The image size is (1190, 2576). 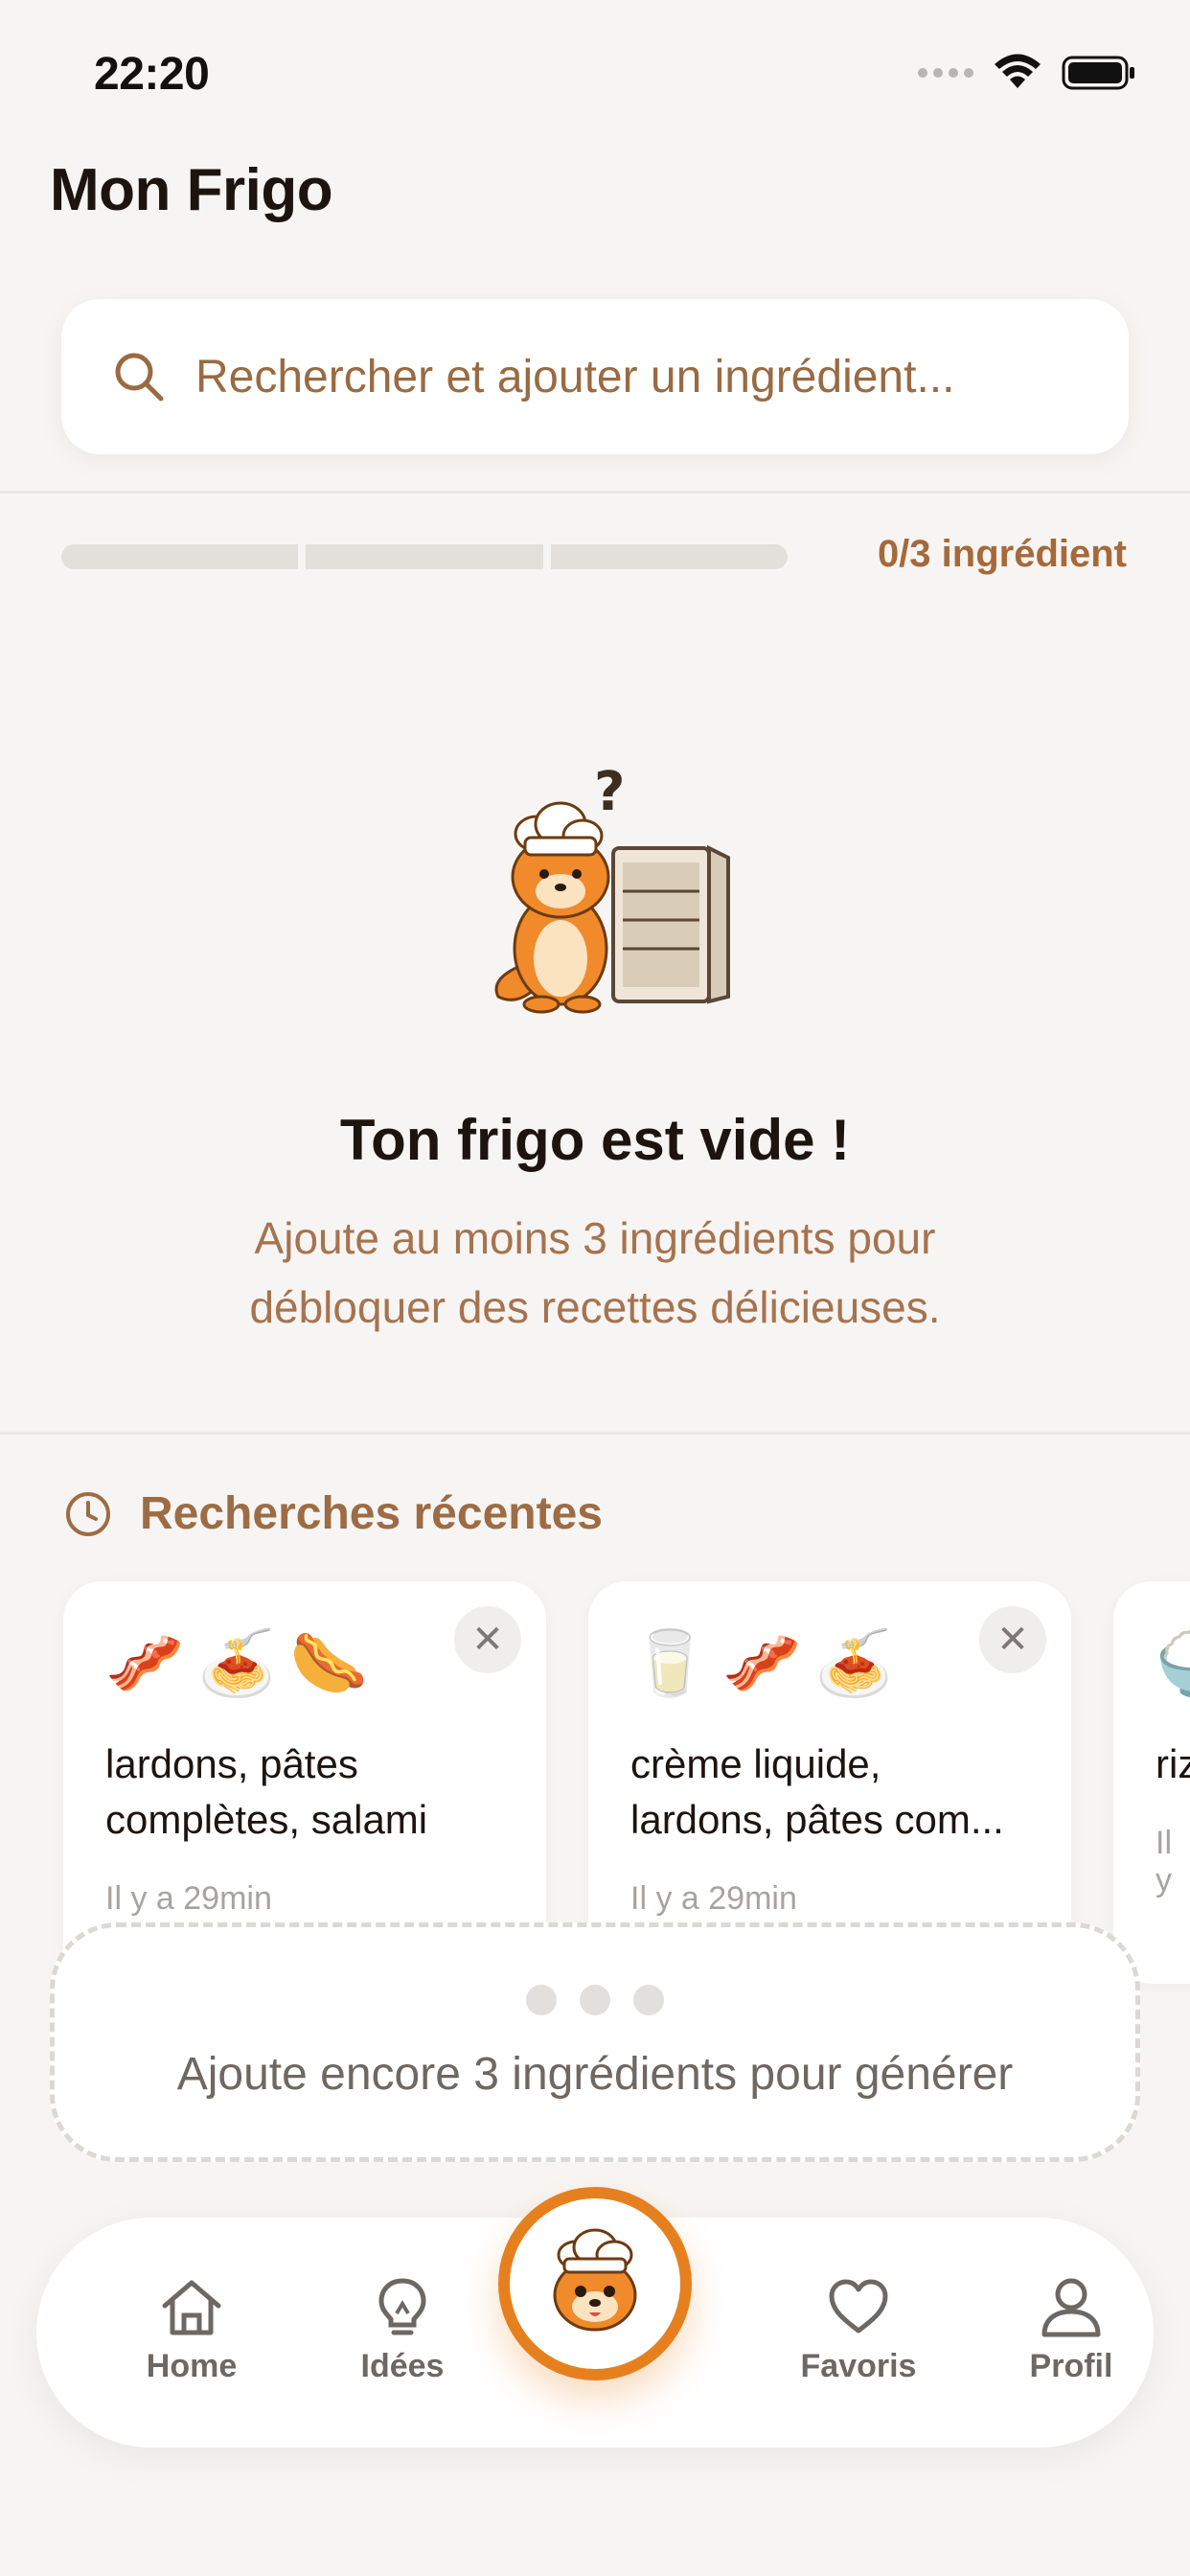 What do you see at coordinates (266, 1791) in the screenshot?
I see `recent-search-ingredients: lardons, pâtes complètes, salami` at bounding box center [266, 1791].